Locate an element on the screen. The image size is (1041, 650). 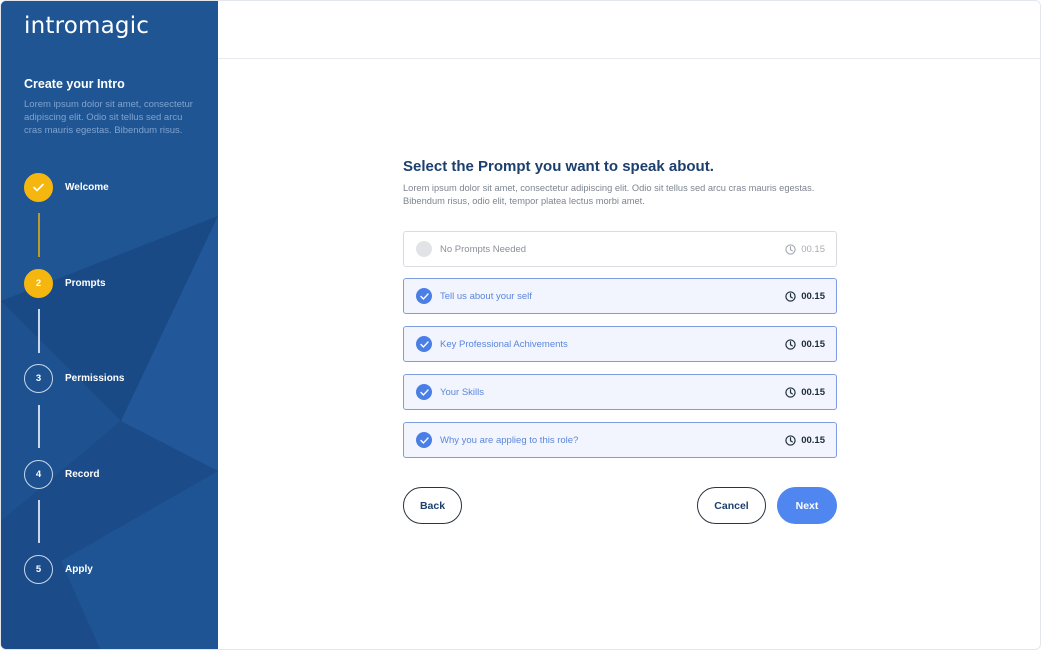
step-permissions: 3 Permissions is located at coordinates (114, 378).